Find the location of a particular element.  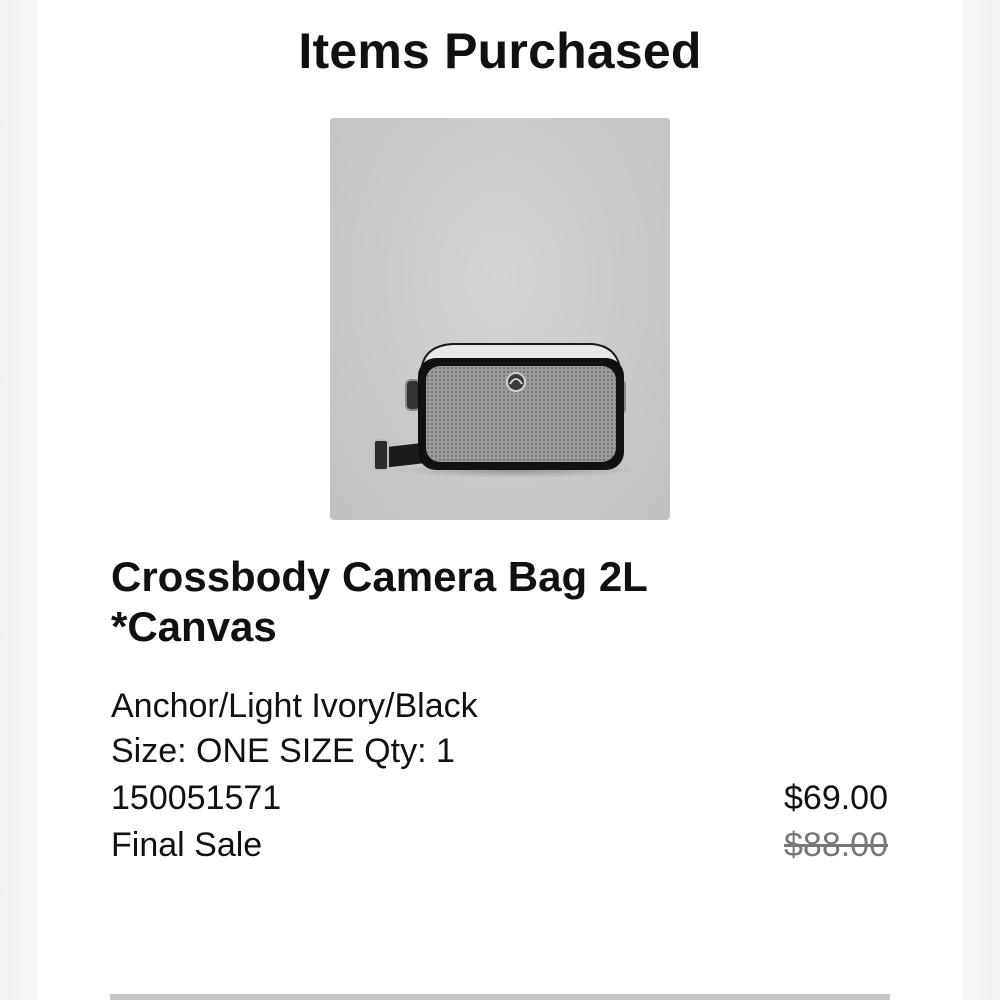

product-name-line-2: *Canvas is located at coordinates (194, 626).